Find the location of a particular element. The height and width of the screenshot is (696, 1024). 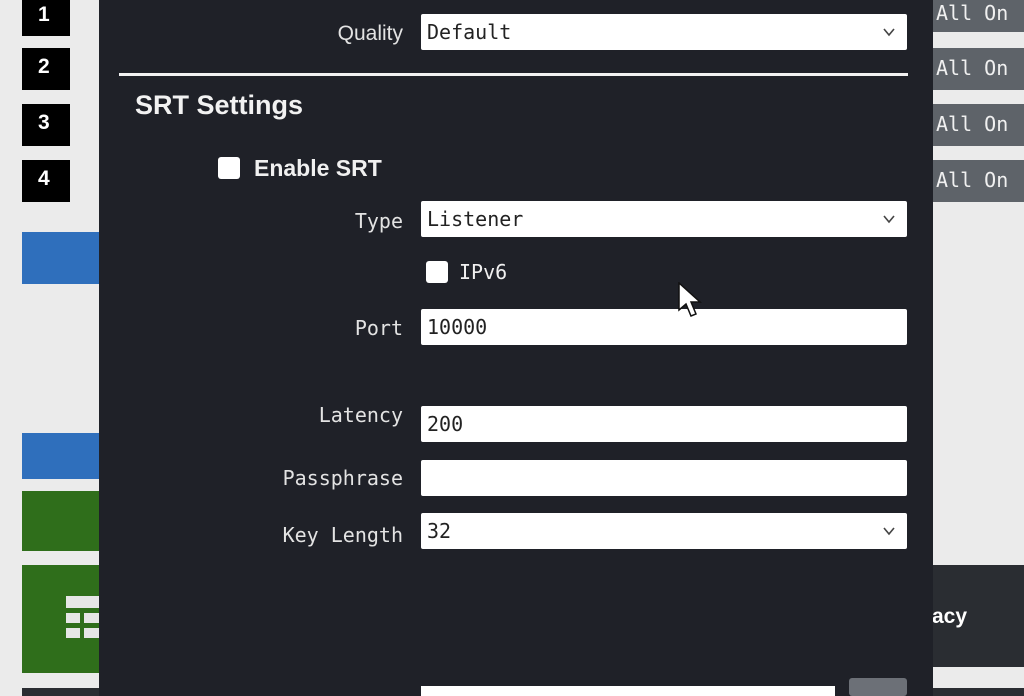

port-label: Port is located at coordinates (378, 328).